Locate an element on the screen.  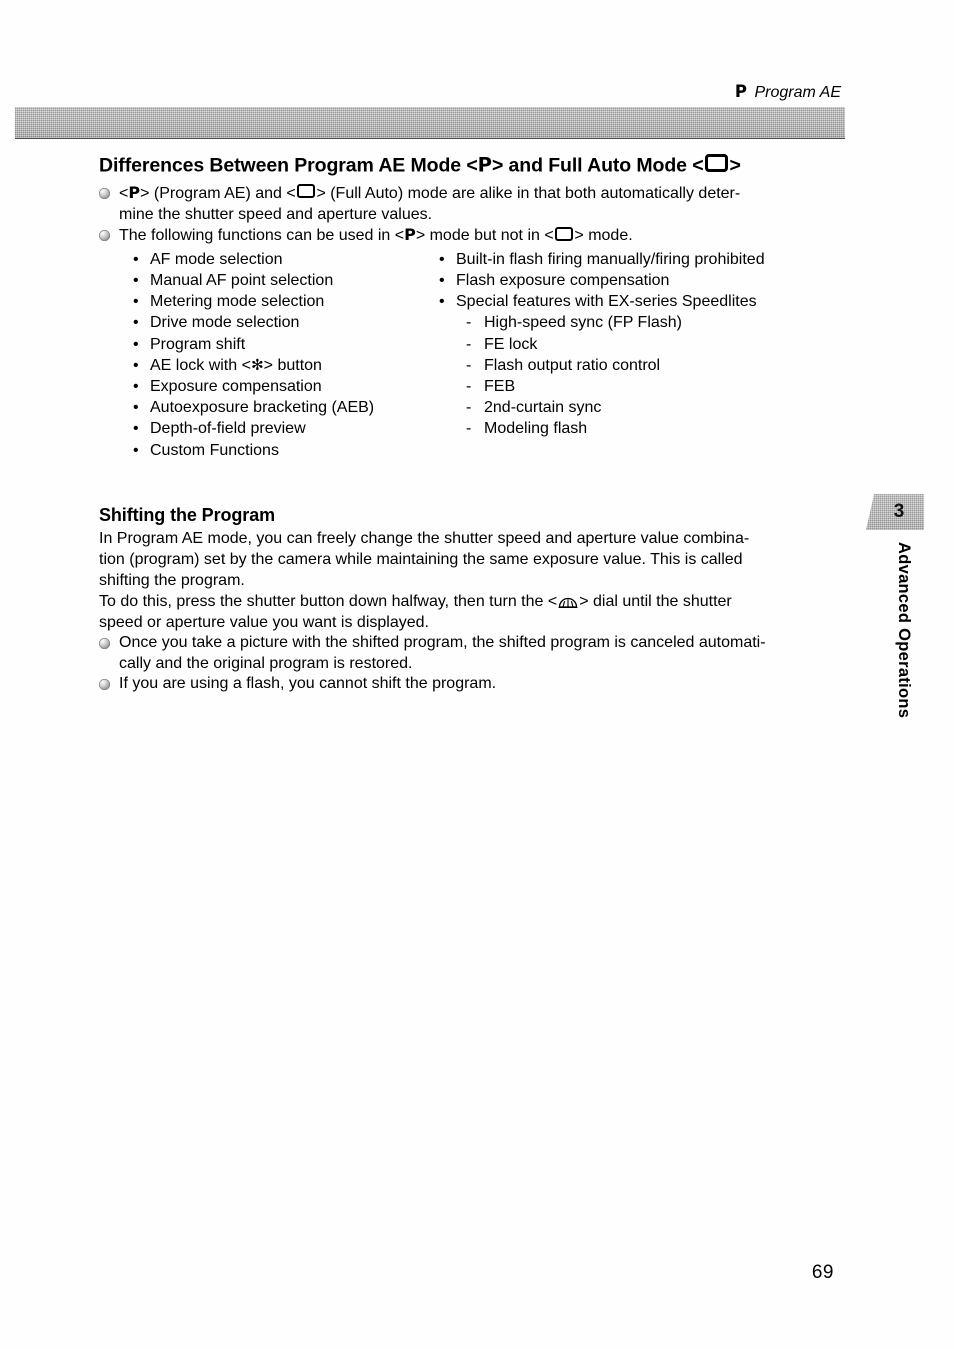
paragraph-line: shifting the program. is located at coordinates (172, 580).